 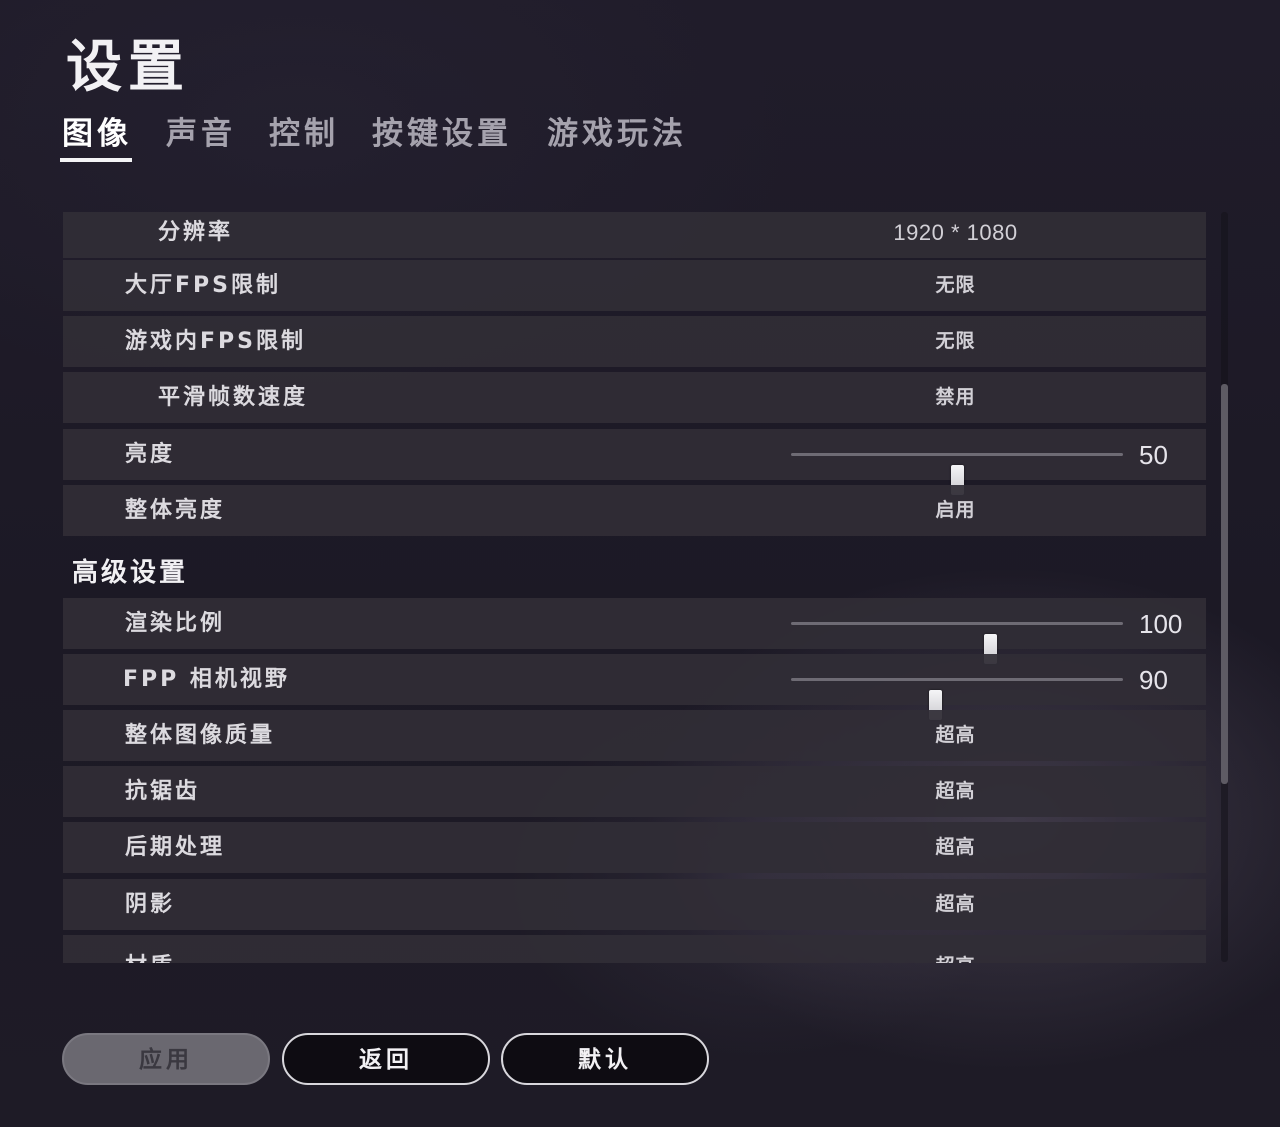 I want to click on fpp-fov-value: 90, so click(x=1153, y=680).